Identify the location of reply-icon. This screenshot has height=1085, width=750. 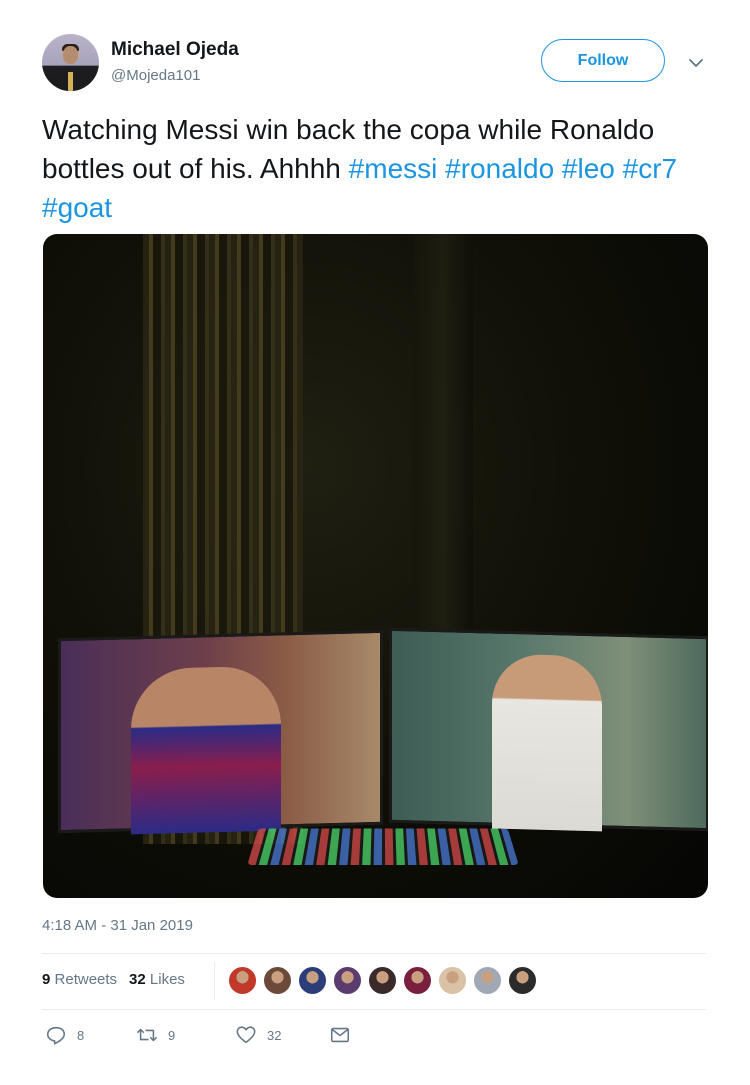
(56, 1035).